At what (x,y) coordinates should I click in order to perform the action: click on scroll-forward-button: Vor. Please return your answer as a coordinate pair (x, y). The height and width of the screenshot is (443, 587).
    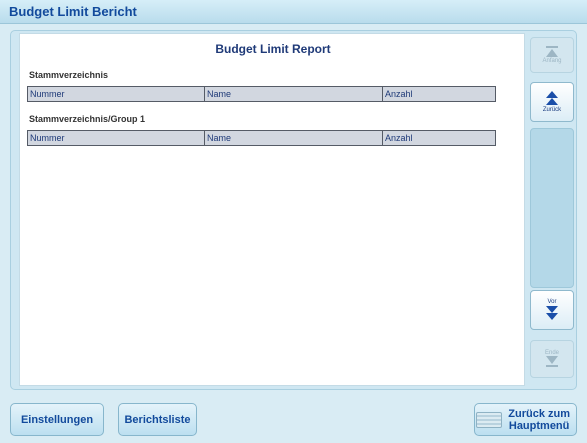
    Looking at the image, I should click on (552, 310).